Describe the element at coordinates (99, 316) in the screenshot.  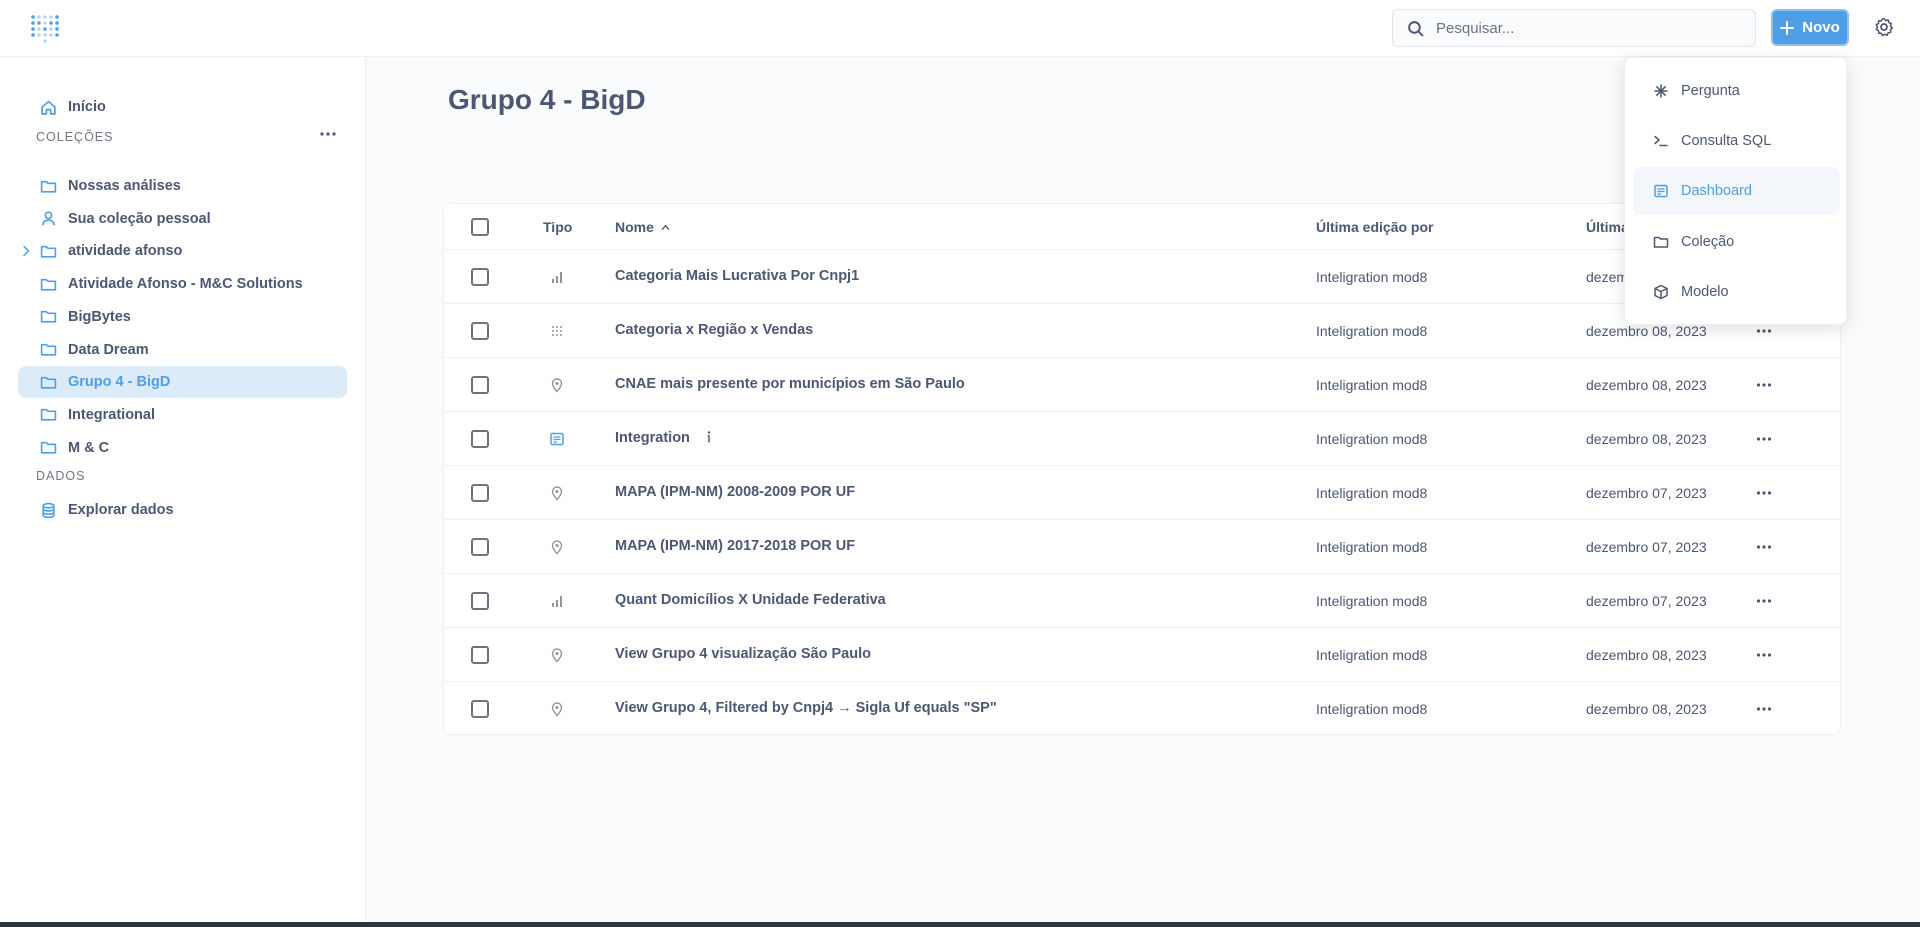
I see `sidebar-item-label: BigBytes` at that location.